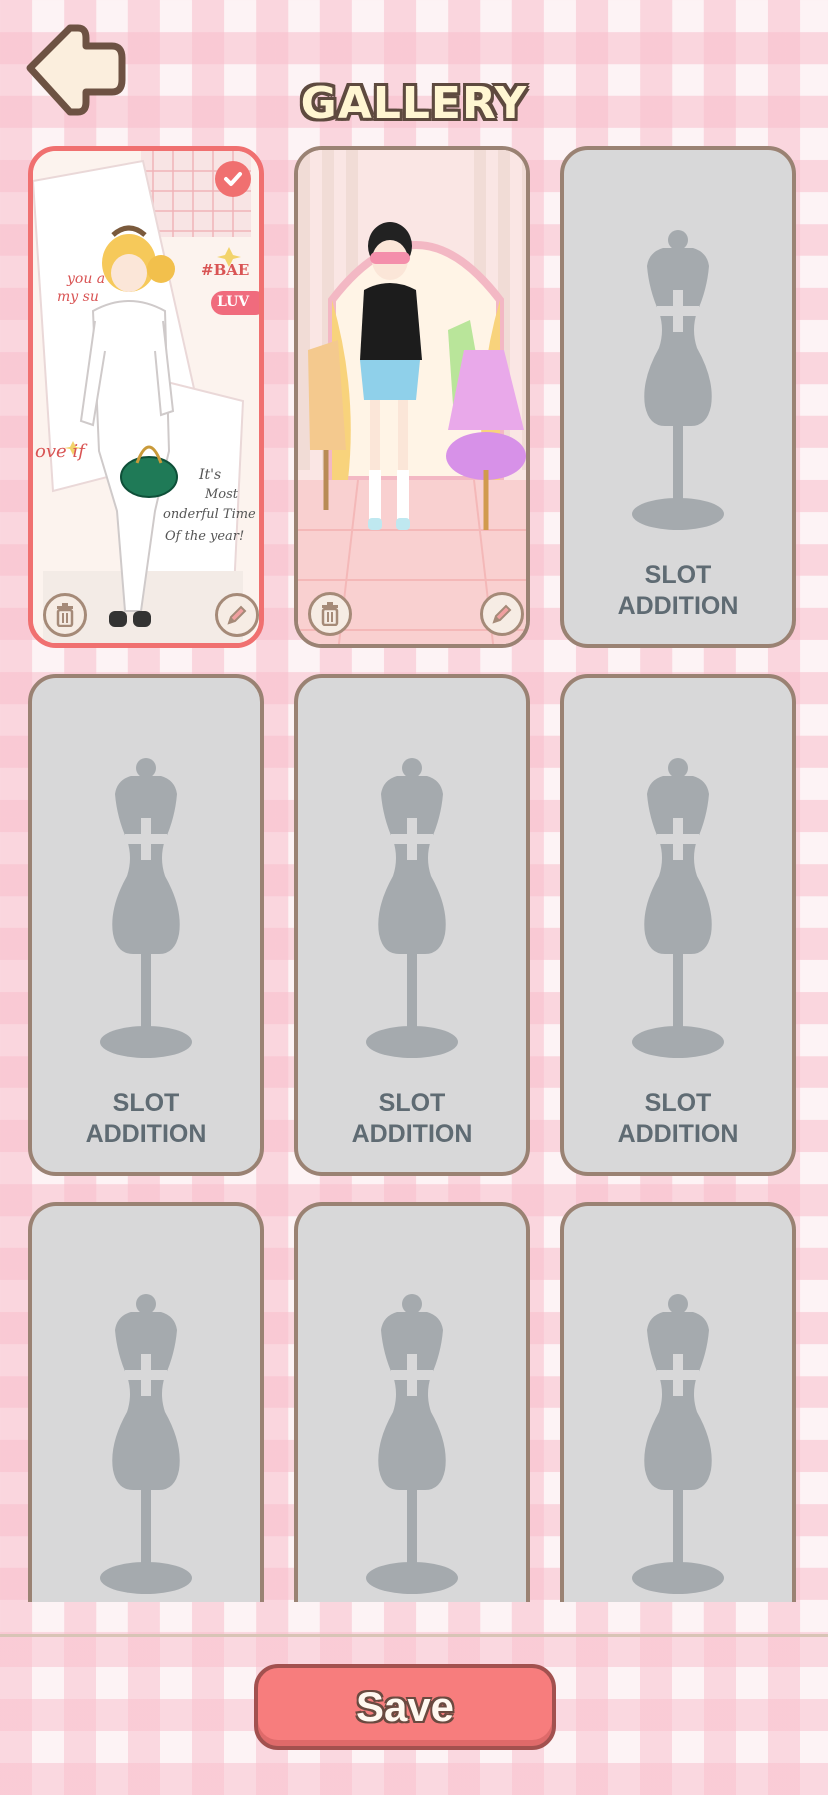 The height and width of the screenshot is (1795, 828). I want to click on scene-text-1: you a, so click(86, 279).